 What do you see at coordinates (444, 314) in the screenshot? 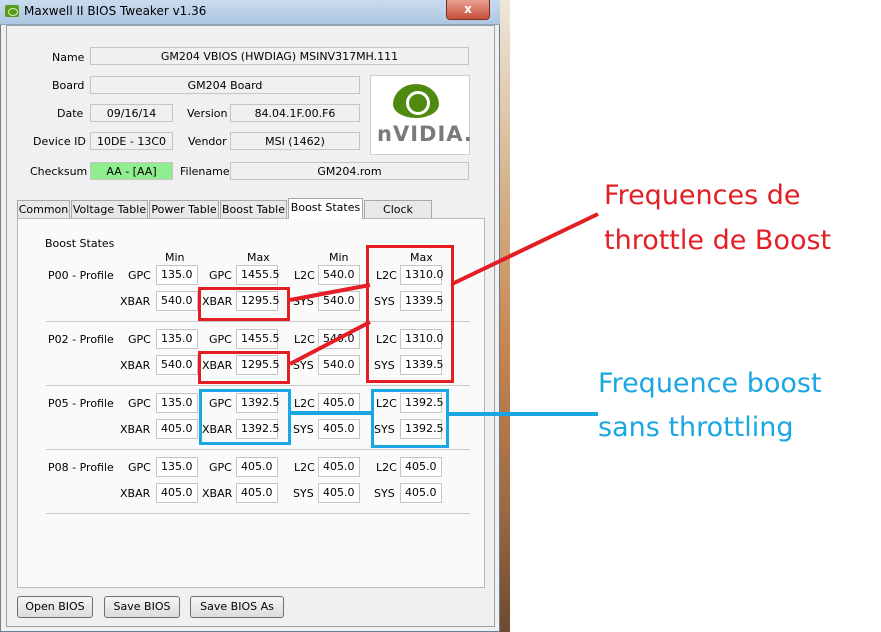
I see `annotation-arrows` at bounding box center [444, 314].